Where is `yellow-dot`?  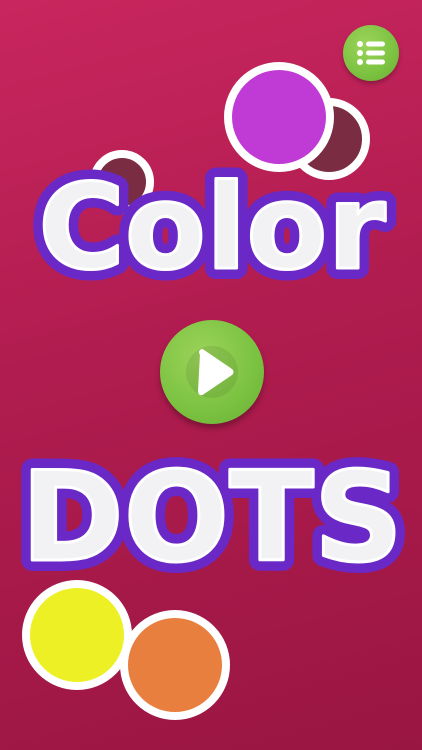 yellow-dot is located at coordinates (77, 635).